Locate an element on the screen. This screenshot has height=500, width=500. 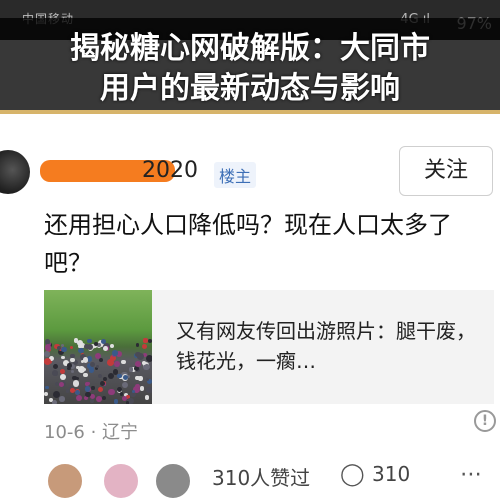
follow-button: 关注 is located at coordinates (446, 171).